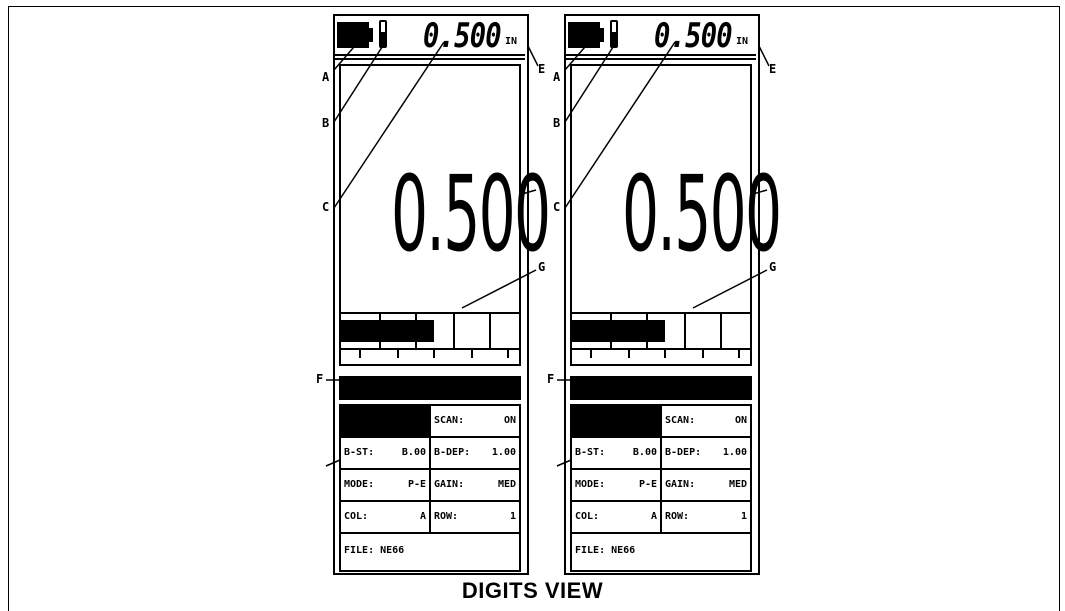 The height and width of the screenshot is (611, 1065). Describe the element at coordinates (359, 83) in the screenshot. I see `leader-b` at that location.